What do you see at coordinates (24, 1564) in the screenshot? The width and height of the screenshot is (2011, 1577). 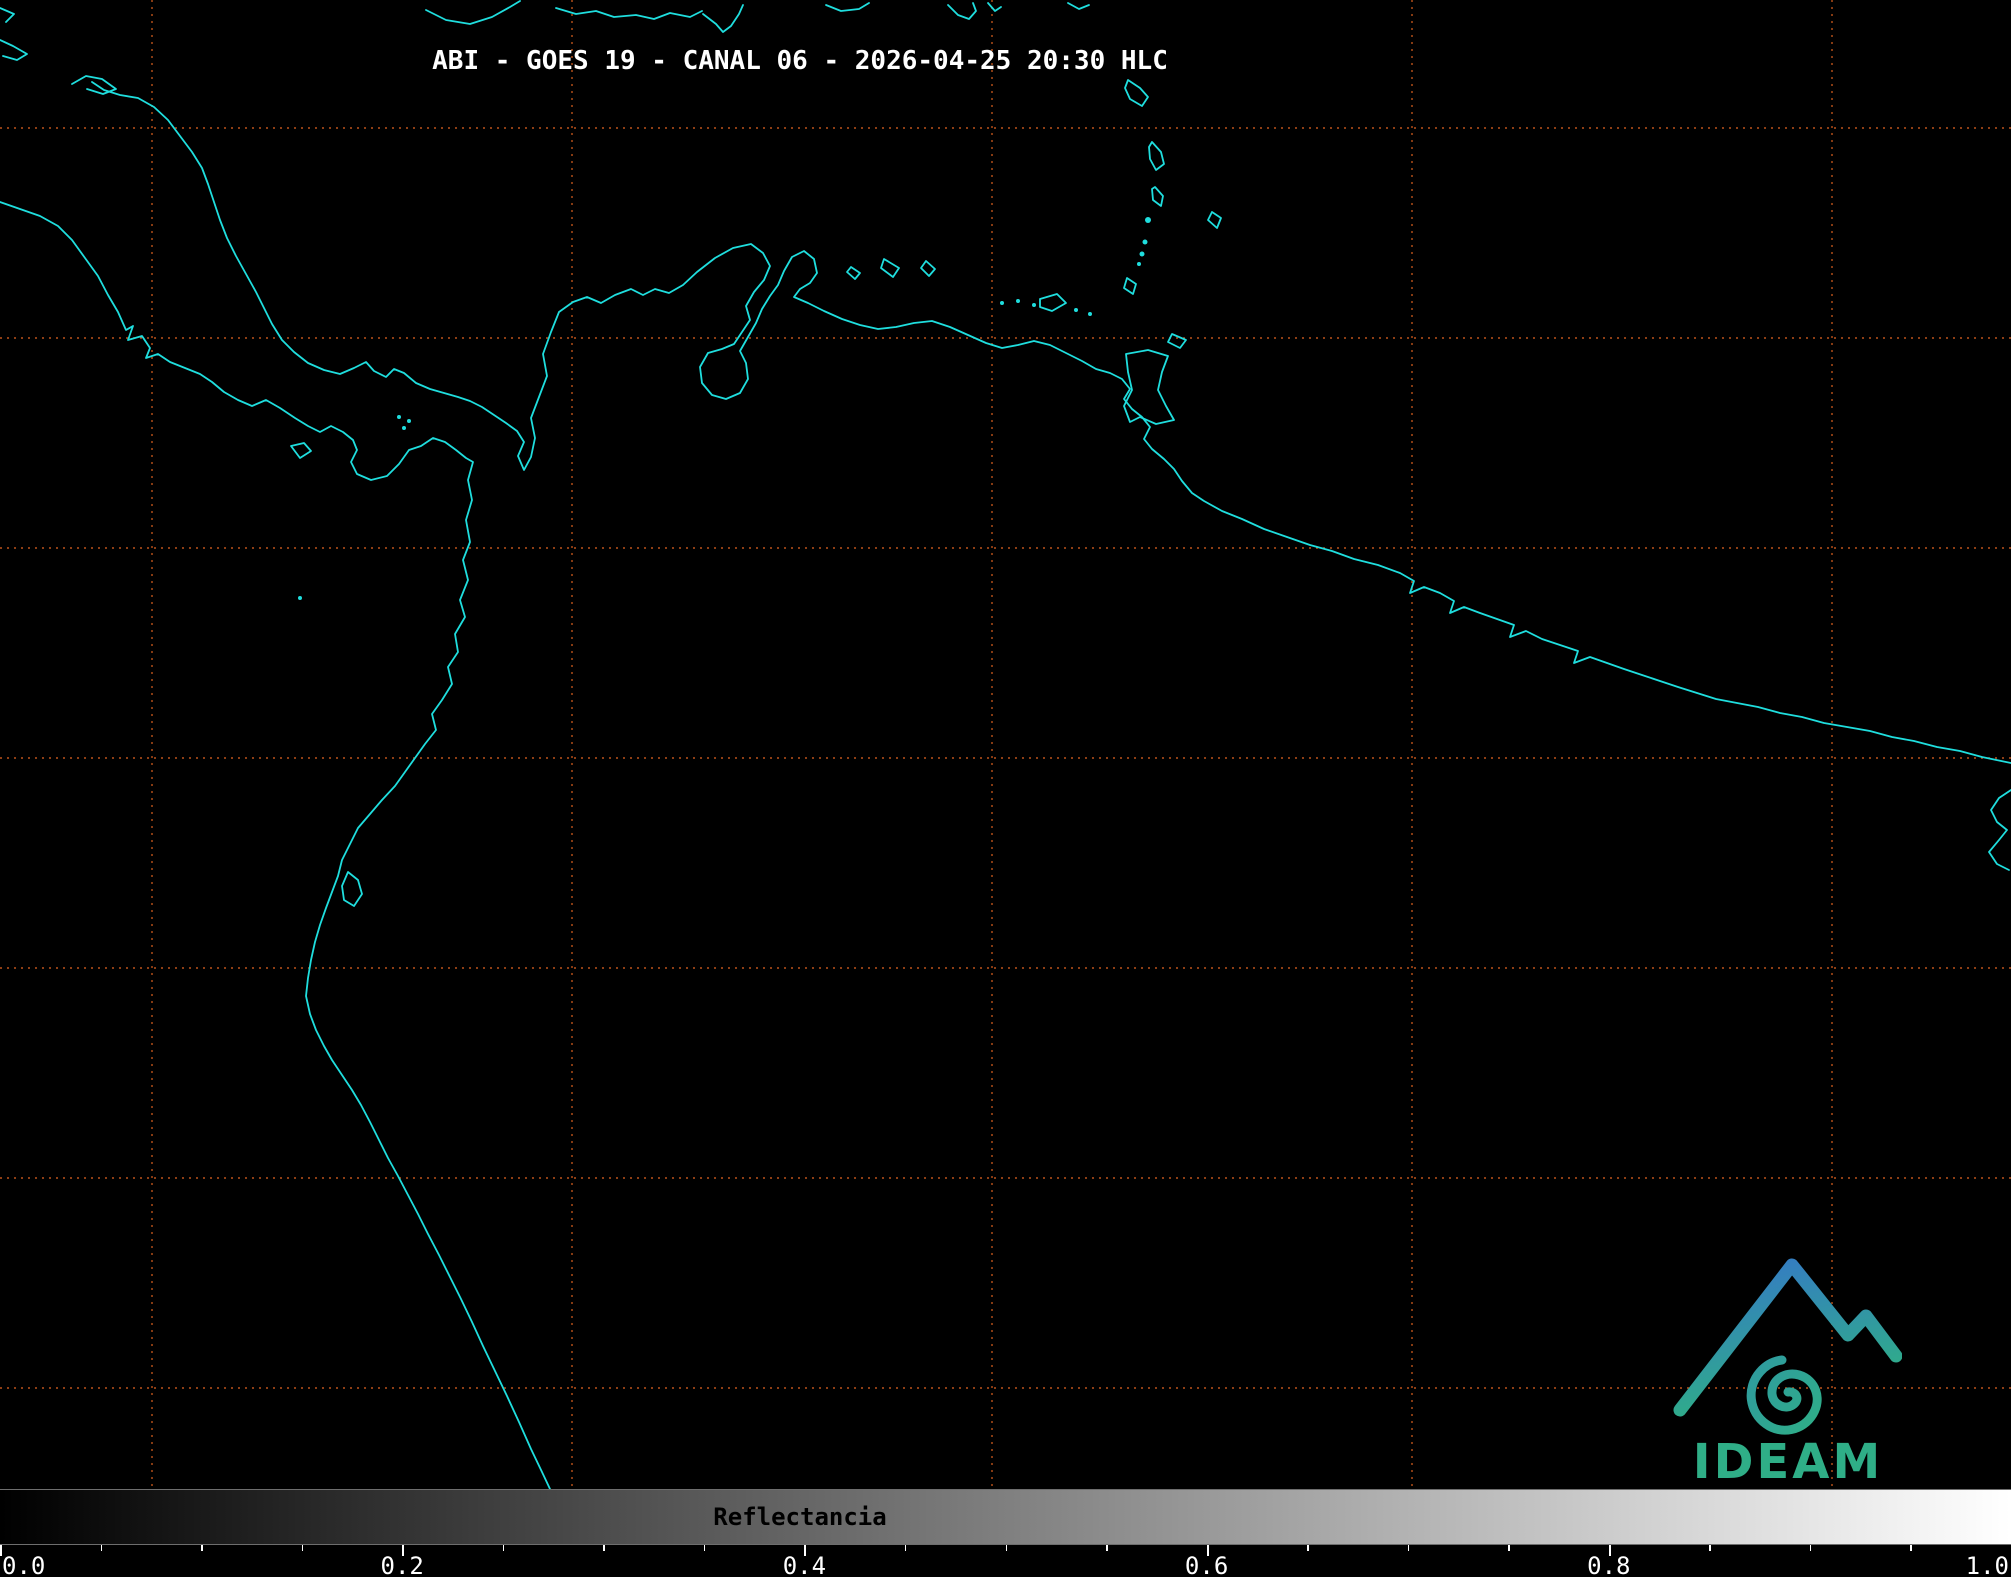 I see `colorbar-tick-label: 0.0` at bounding box center [24, 1564].